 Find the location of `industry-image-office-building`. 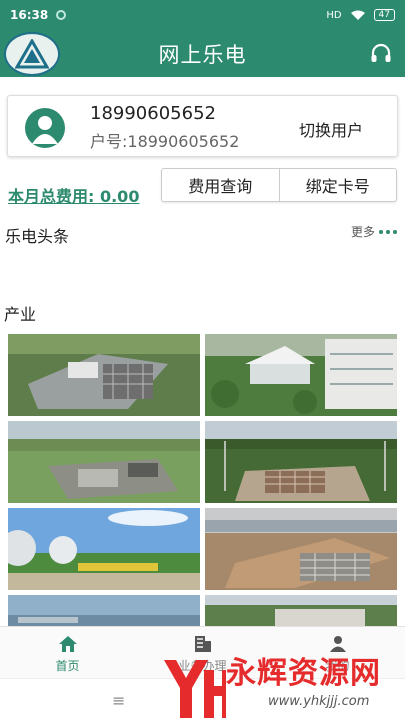

industry-image-office-building is located at coordinates (301, 375).